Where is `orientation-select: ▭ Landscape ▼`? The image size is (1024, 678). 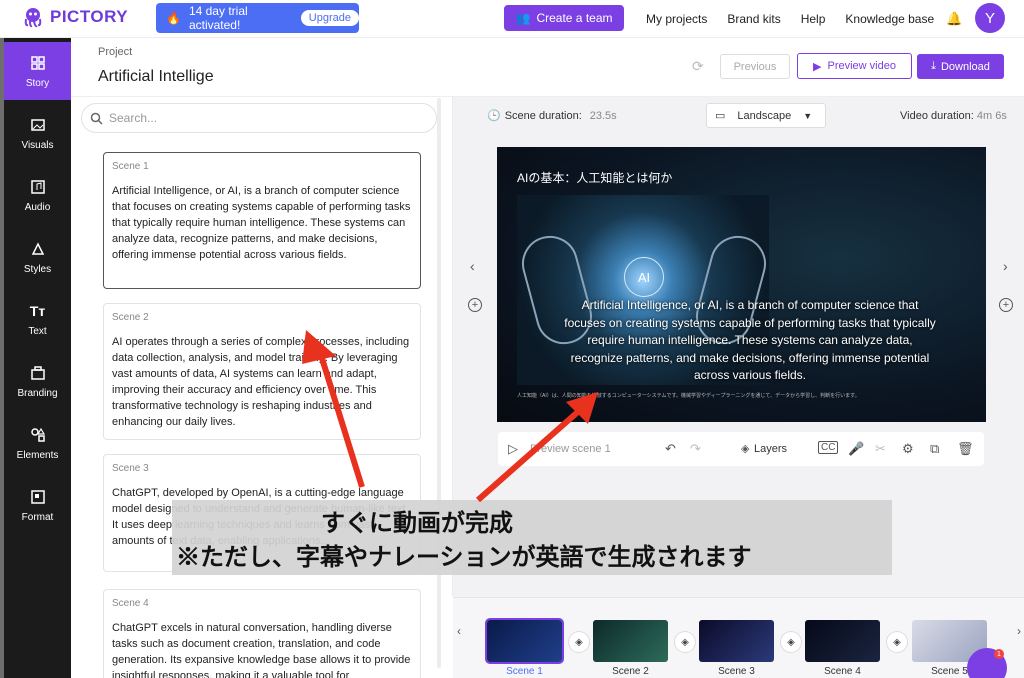
orientation-select: ▭ Landscape ▼ is located at coordinates (766, 115).